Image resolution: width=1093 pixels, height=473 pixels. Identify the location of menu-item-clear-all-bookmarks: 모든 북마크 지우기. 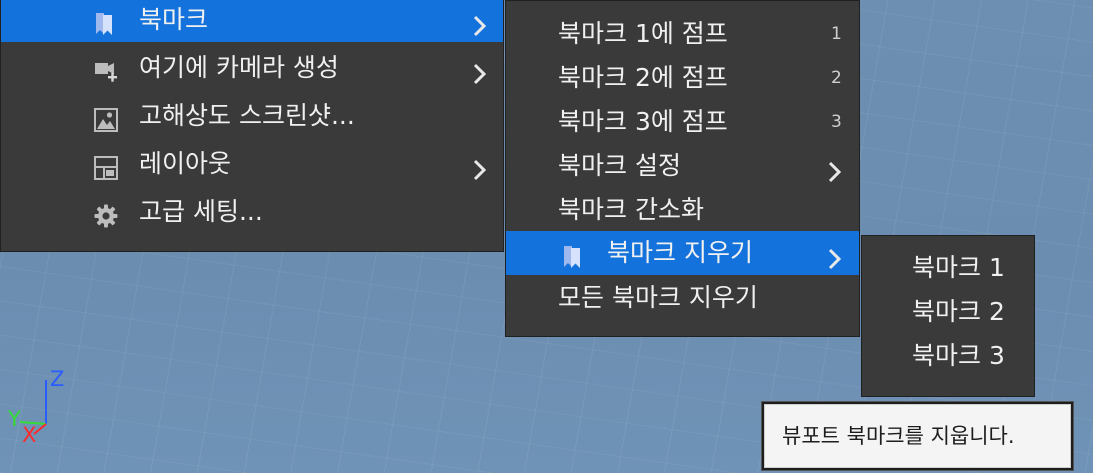
(682, 298).